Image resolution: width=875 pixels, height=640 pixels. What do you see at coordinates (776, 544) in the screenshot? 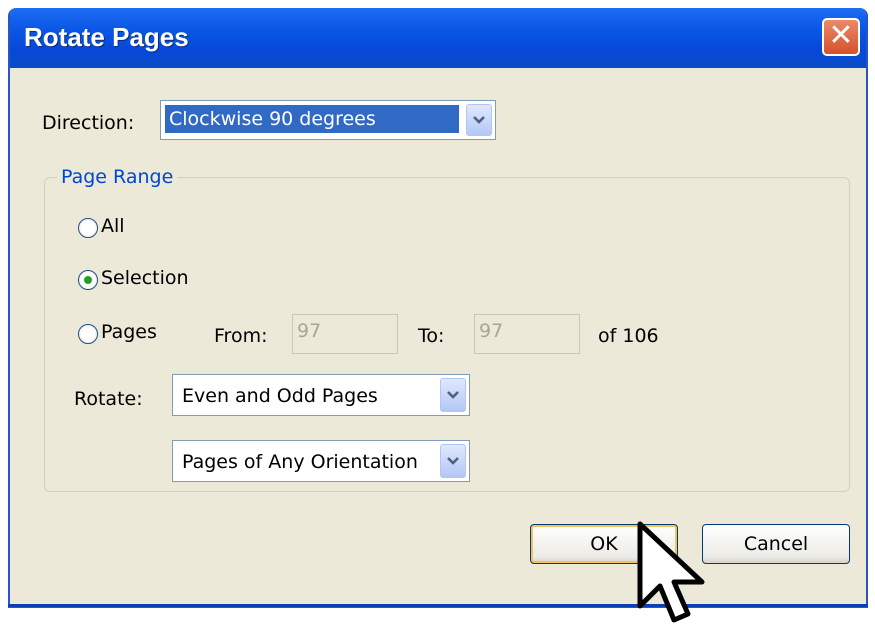
I see `cancel-button: Cancel` at bounding box center [776, 544].